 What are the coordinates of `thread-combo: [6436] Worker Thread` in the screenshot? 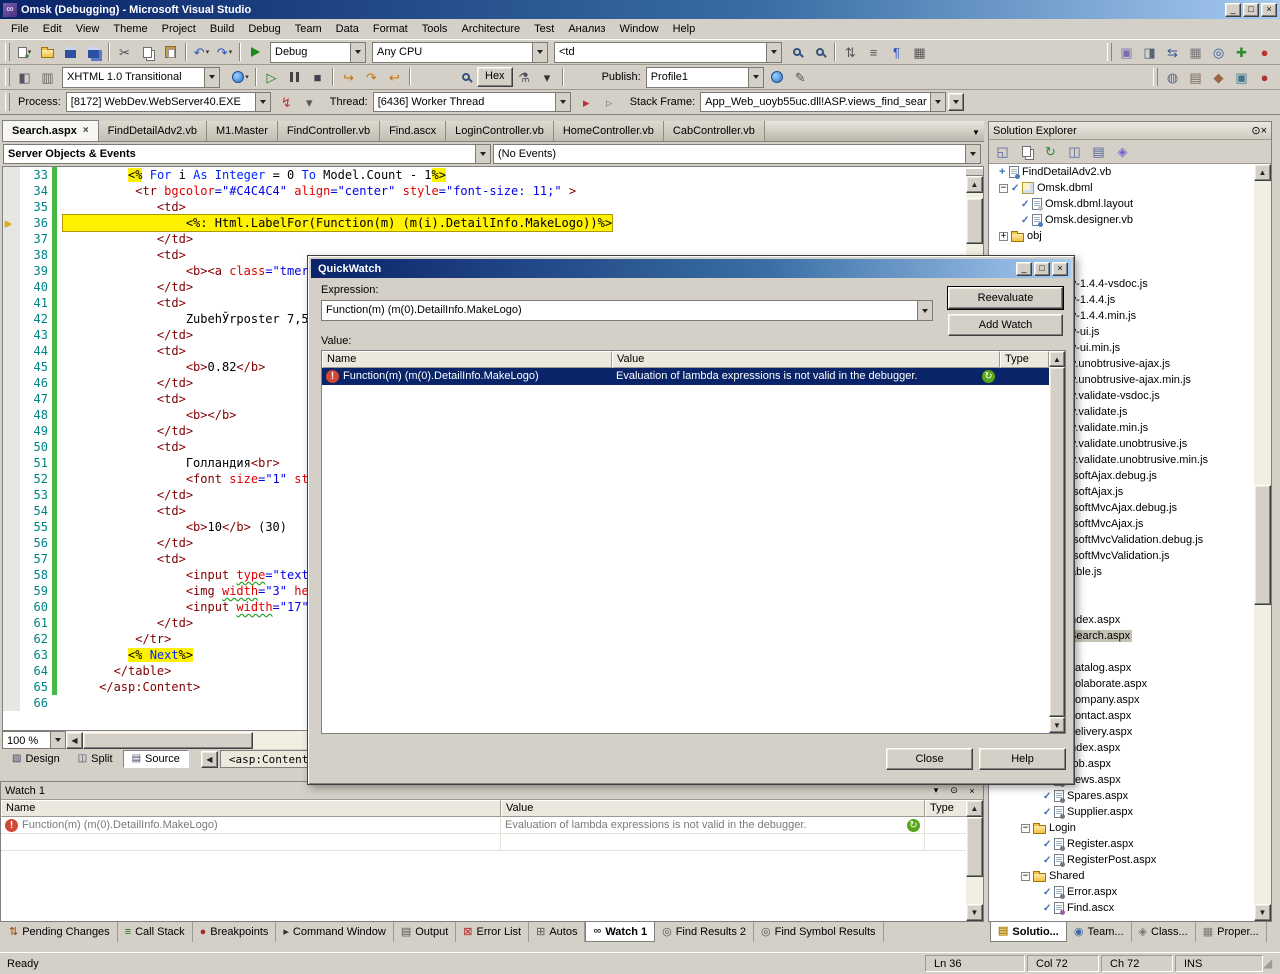 It's located at (471, 102).